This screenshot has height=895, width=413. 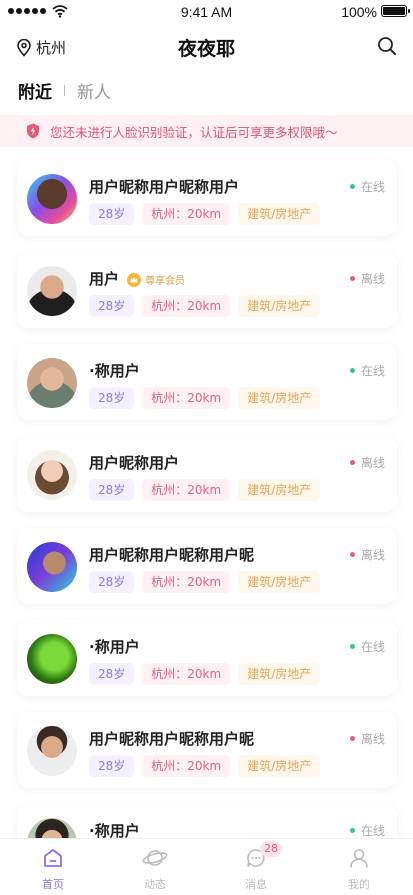 What do you see at coordinates (94, 90) in the screenshot?
I see `tab-newcomers: 新人` at bounding box center [94, 90].